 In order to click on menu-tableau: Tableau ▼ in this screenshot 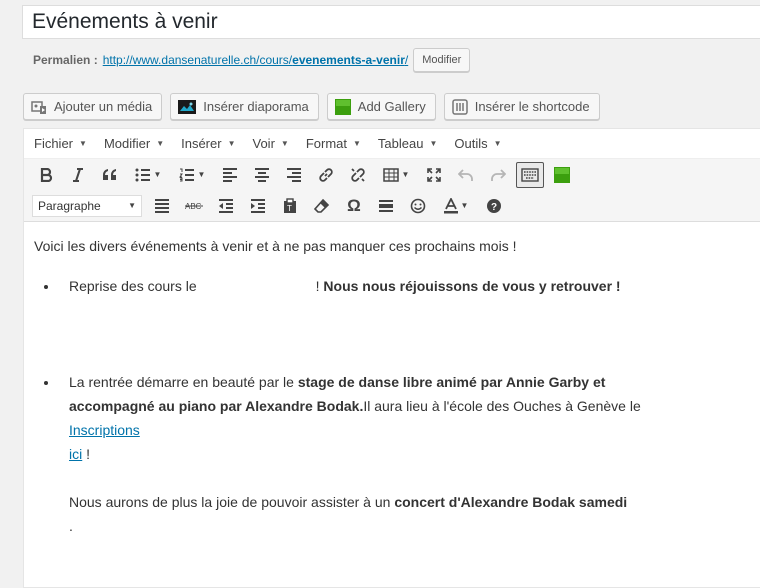, I will do `click(407, 143)`.